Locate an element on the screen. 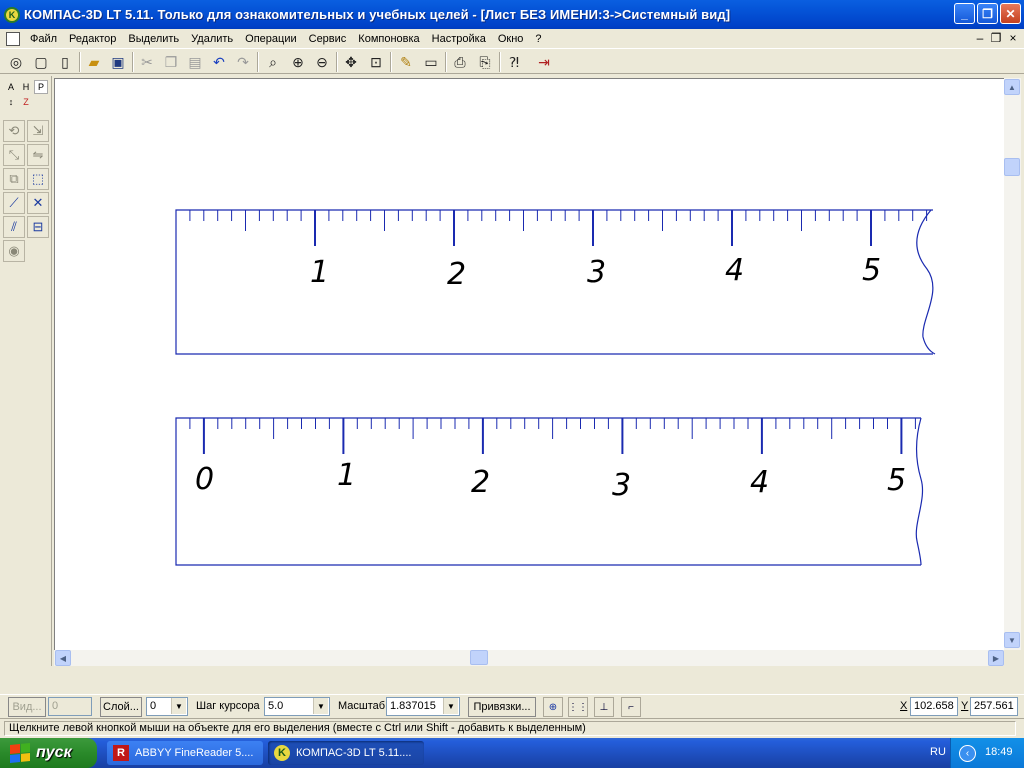 Image resolution: width=1024 pixels, height=768 pixels. zoom-in-icon: ⊕ is located at coordinates (298, 62).